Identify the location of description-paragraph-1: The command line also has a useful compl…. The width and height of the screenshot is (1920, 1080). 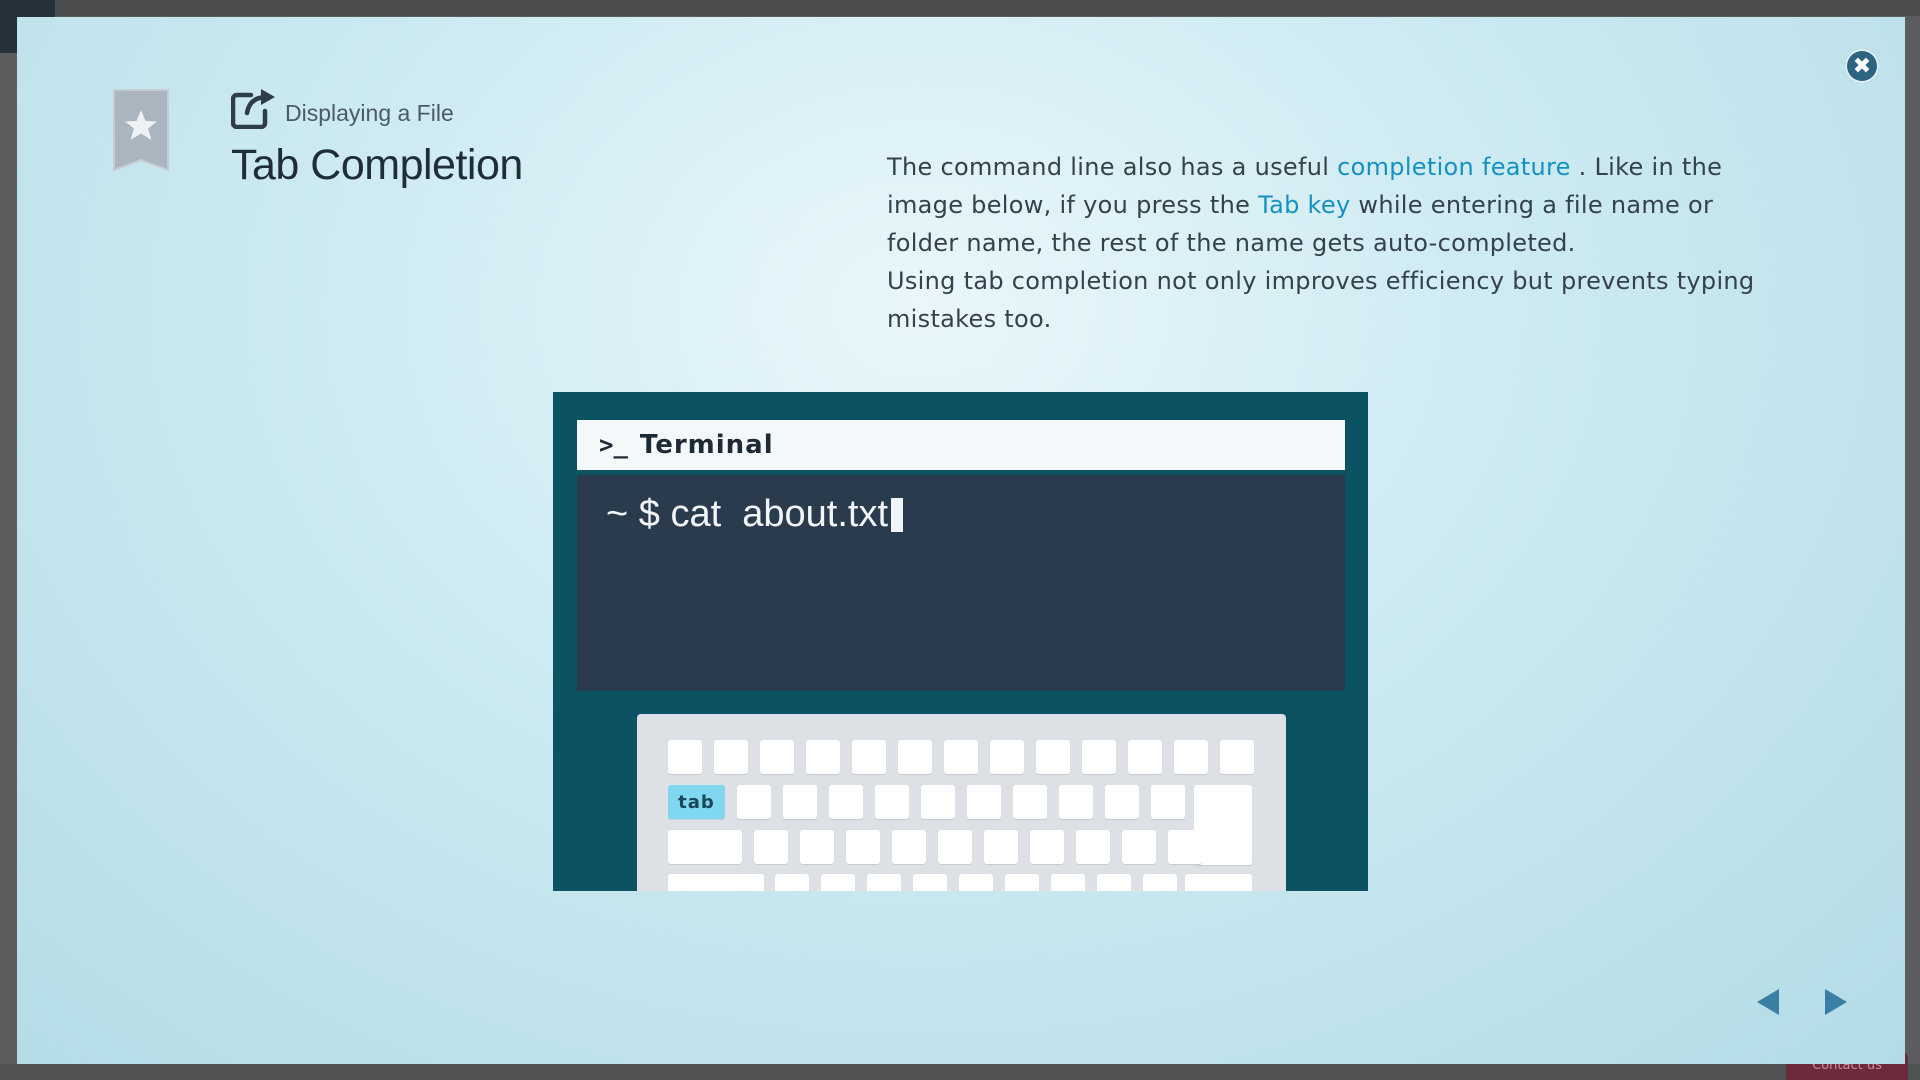
(1327, 205).